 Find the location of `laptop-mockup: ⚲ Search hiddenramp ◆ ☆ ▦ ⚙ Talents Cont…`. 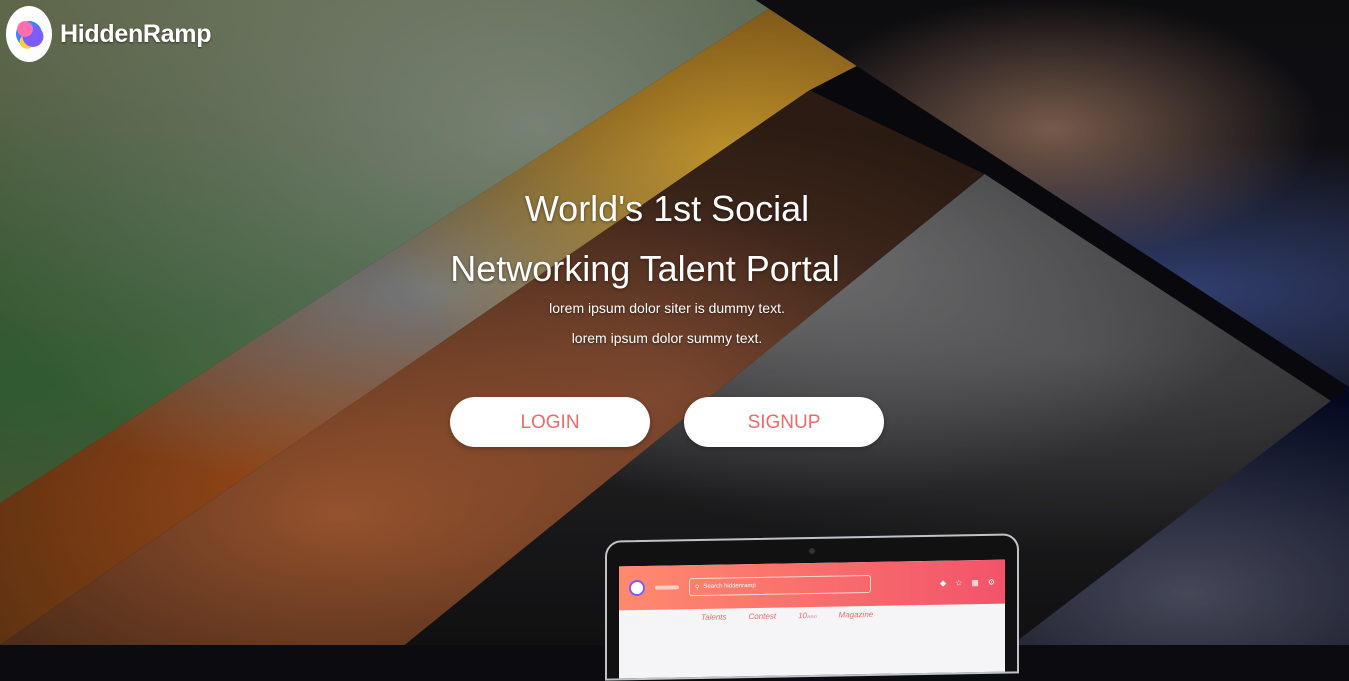

laptop-mockup: ⚲ Search hiddenramp ◆ ☆ ▦ ⚙ Talents Cont… is located at coordinates (812, 607).